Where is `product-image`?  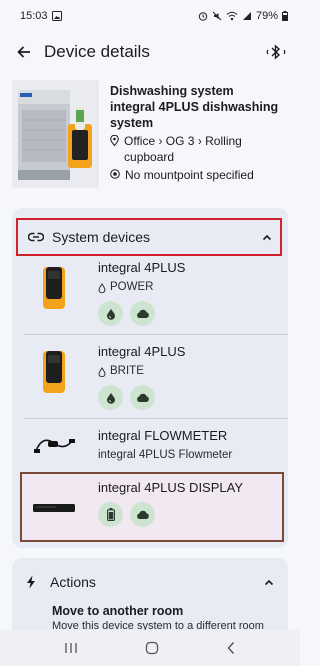 product-image is located at coordinates (56, 134).